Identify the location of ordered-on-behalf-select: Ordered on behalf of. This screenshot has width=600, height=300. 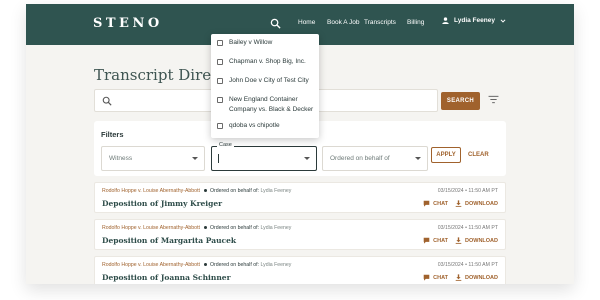
(375, 158).